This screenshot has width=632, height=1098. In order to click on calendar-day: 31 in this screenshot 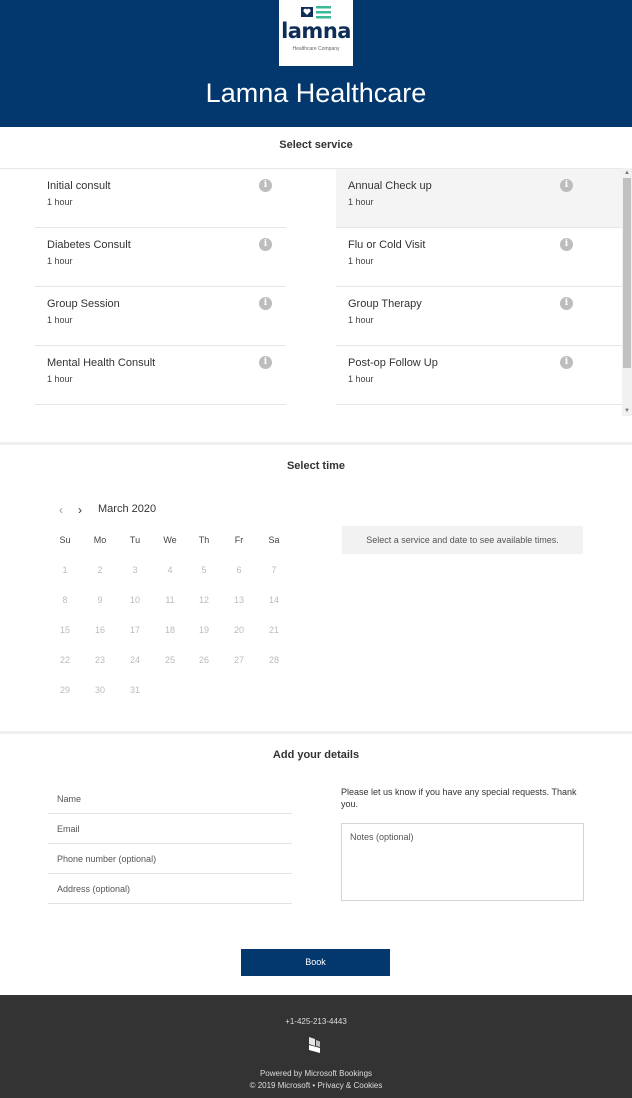, I will do `click(135, 690)`.